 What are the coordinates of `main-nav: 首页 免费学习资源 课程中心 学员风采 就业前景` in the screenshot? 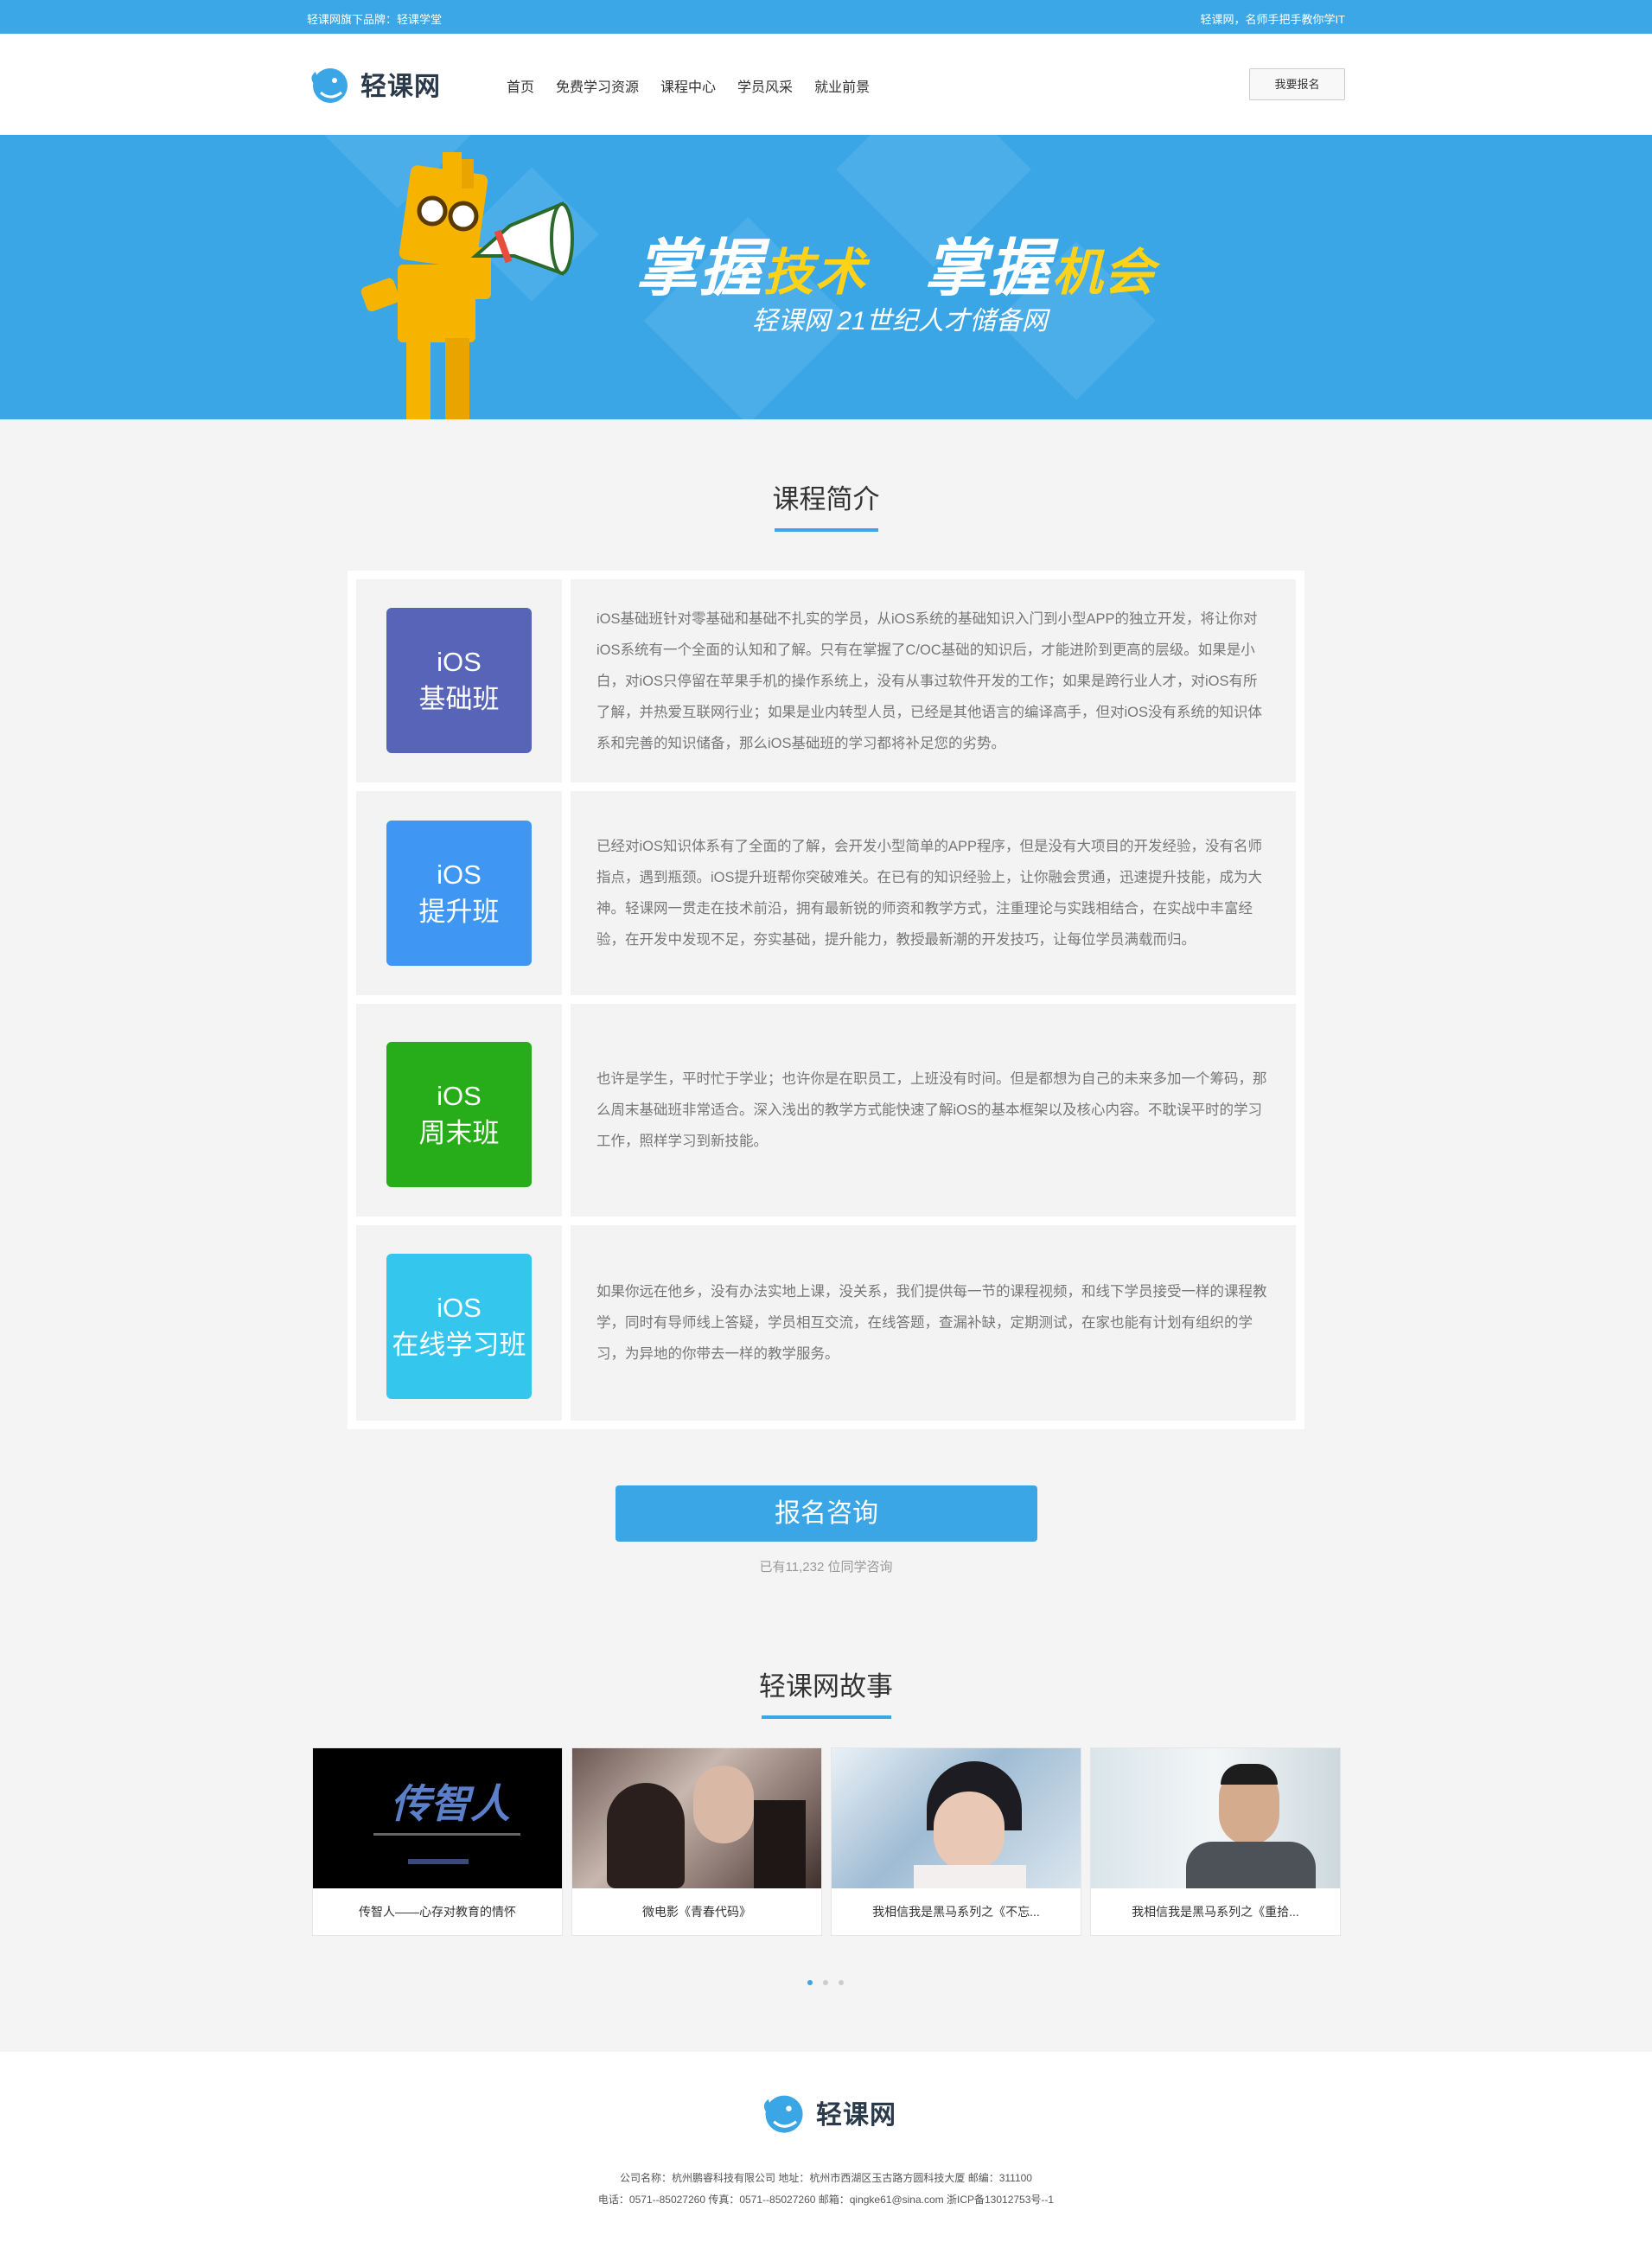 It's located at (699, 85).